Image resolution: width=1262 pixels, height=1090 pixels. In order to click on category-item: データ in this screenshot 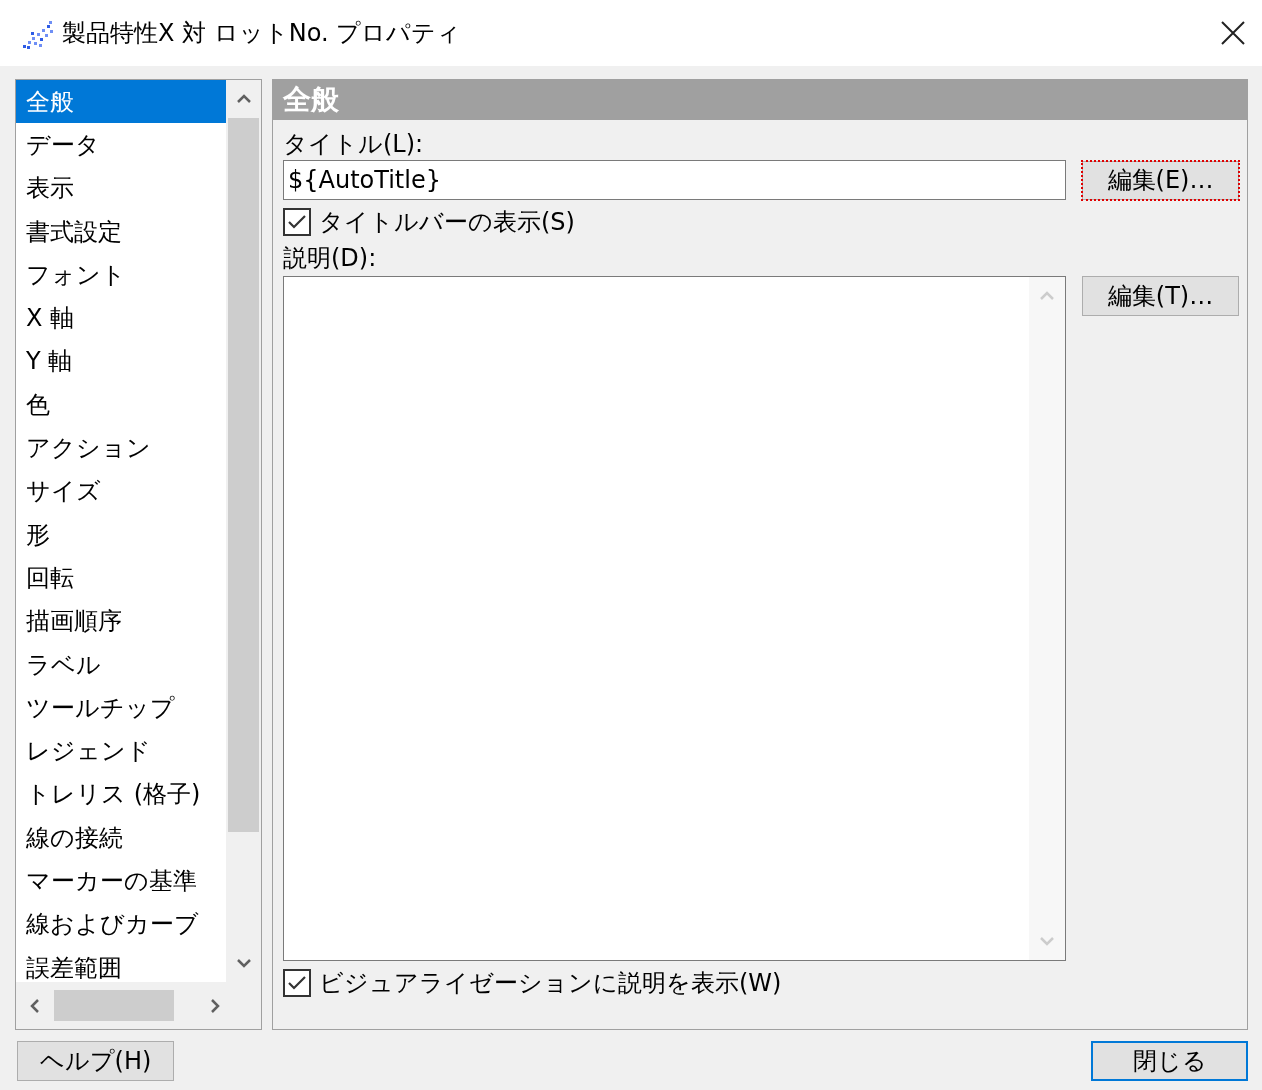, I will do `click(121, 145)`.